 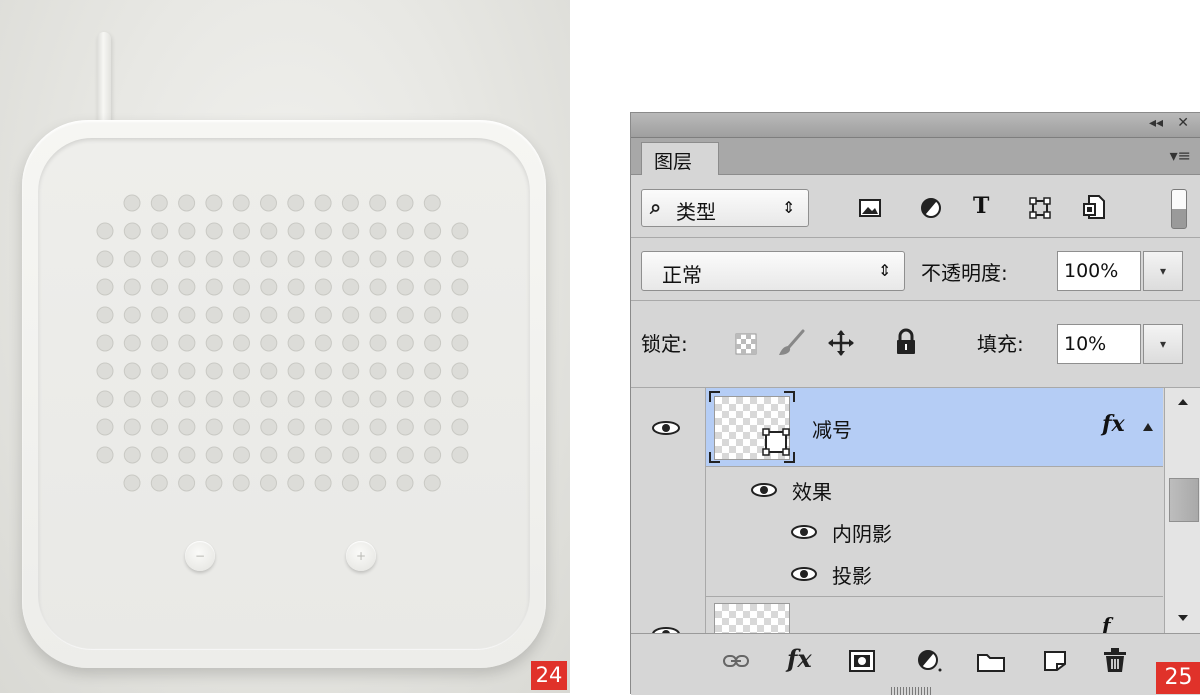 I want to click on new-layer-icon, so click(x=1055, y=661).